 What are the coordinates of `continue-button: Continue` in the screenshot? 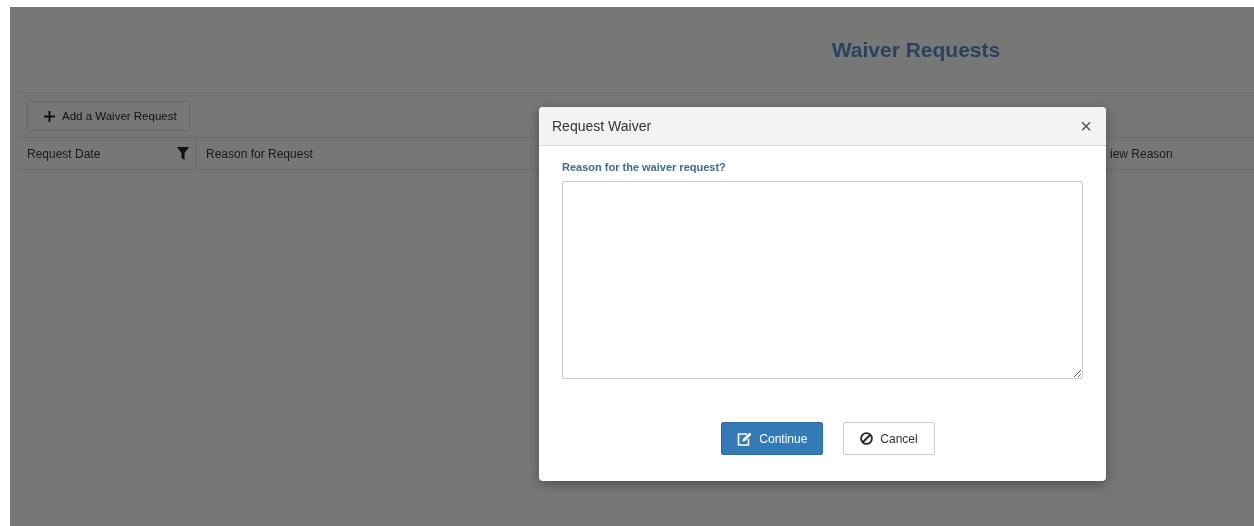 It's located at (772, 438).